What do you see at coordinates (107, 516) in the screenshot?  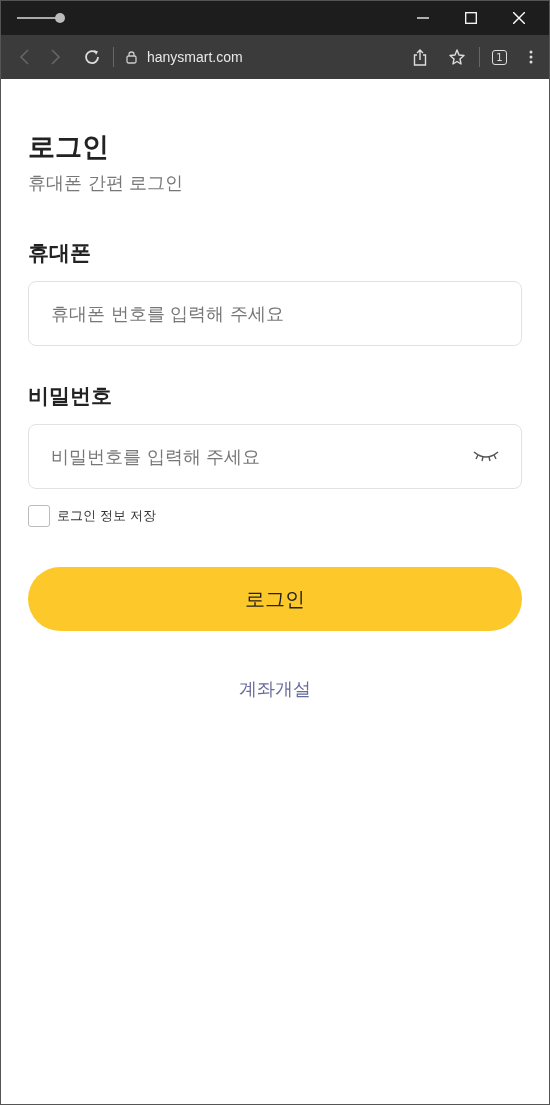 I see `checkbox-label: 로그인 정보 저장` at bounding box center [107, 516].